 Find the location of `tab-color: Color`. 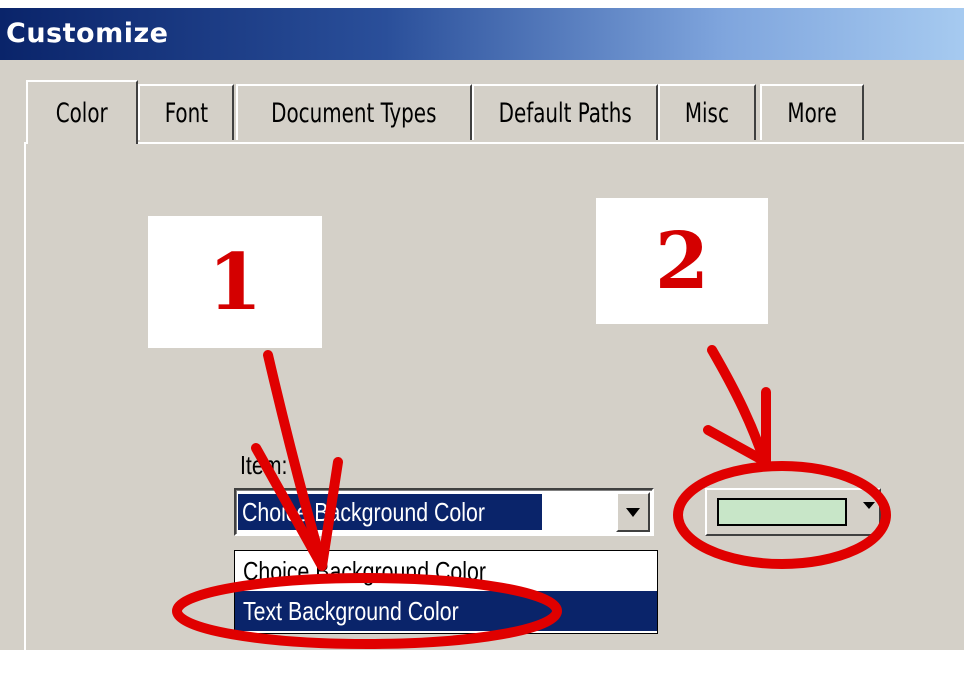

tab-color: Color is located at coordinates (82, 112).